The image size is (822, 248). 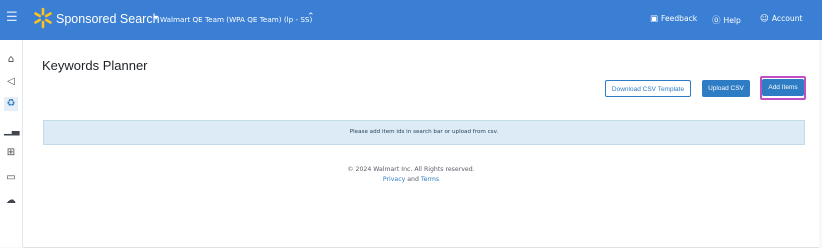 What do you see at coordinates (156, 17) in the screenshot?
I see `app-switcher-caret-icon: ▾` at bounding box center [156, 17].